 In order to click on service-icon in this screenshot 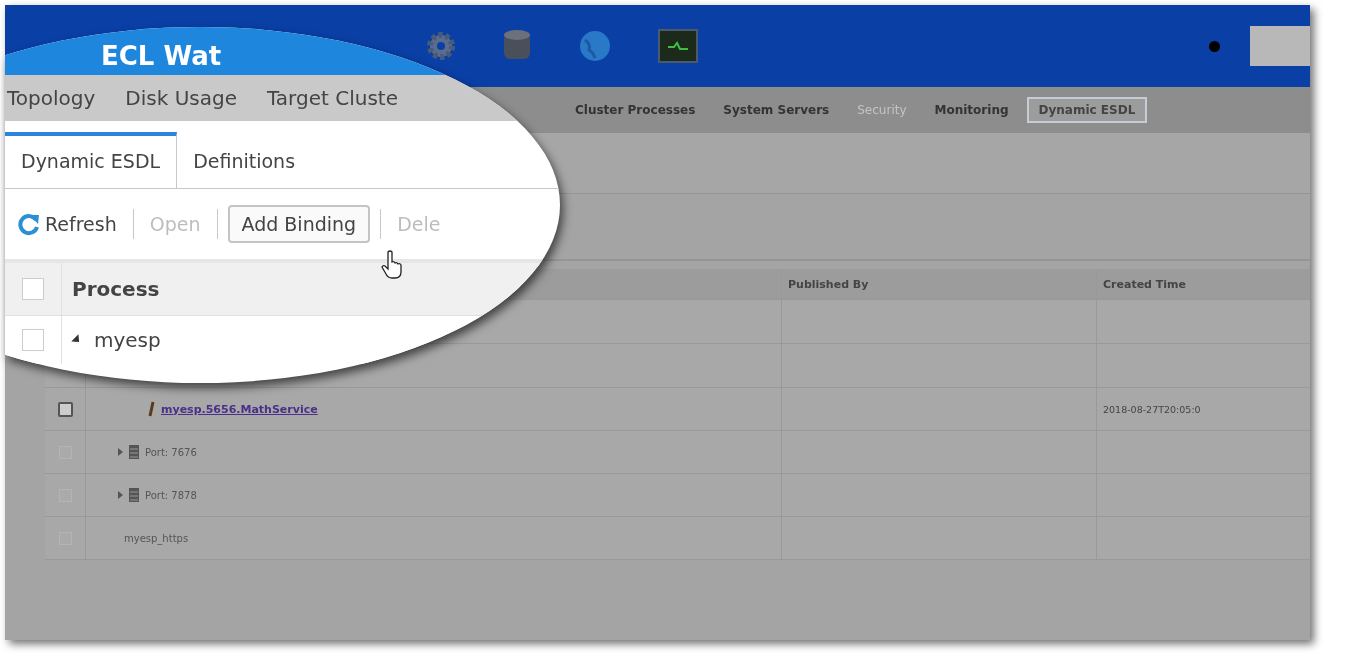, I will do `click(152, 409)`.